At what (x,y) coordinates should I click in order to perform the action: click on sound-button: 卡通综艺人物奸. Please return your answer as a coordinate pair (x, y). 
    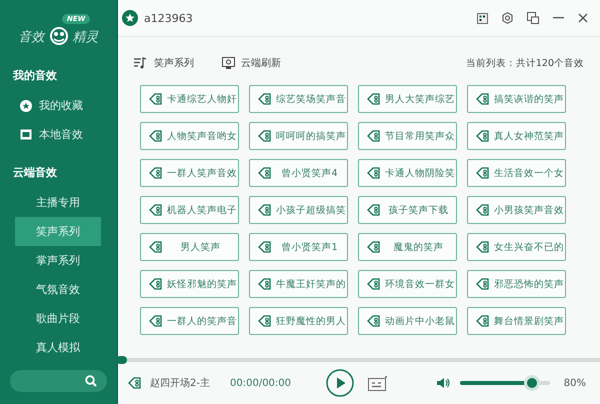
    Looking at the image, I should click on (189, 99).